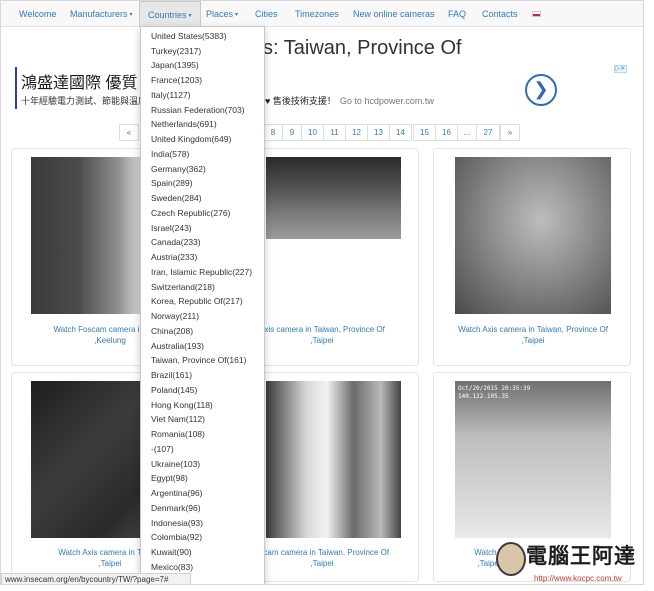 This screenshot has height=591, width=654. Describe the element at coordinates (84, 100) in the screenshot. I see `ad-subtitle: 十年經驗電力測試、節能與溫度` at that location.